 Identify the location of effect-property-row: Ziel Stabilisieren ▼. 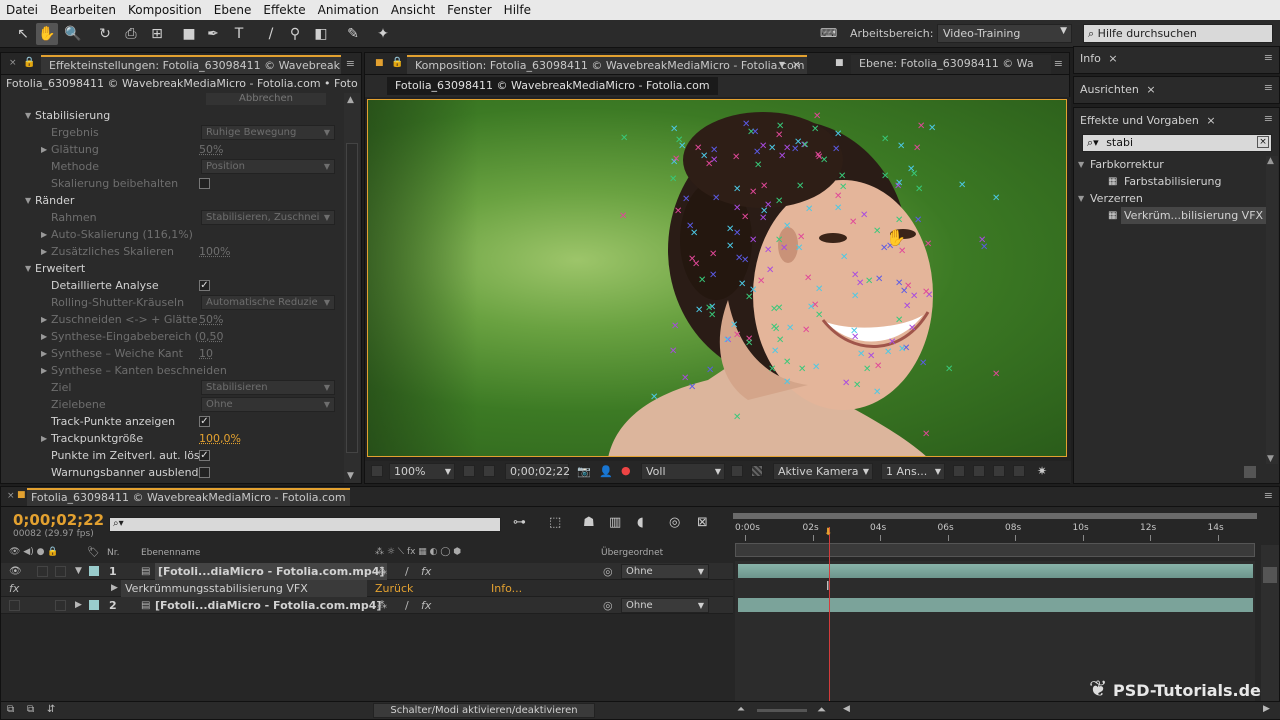
(172, 387).